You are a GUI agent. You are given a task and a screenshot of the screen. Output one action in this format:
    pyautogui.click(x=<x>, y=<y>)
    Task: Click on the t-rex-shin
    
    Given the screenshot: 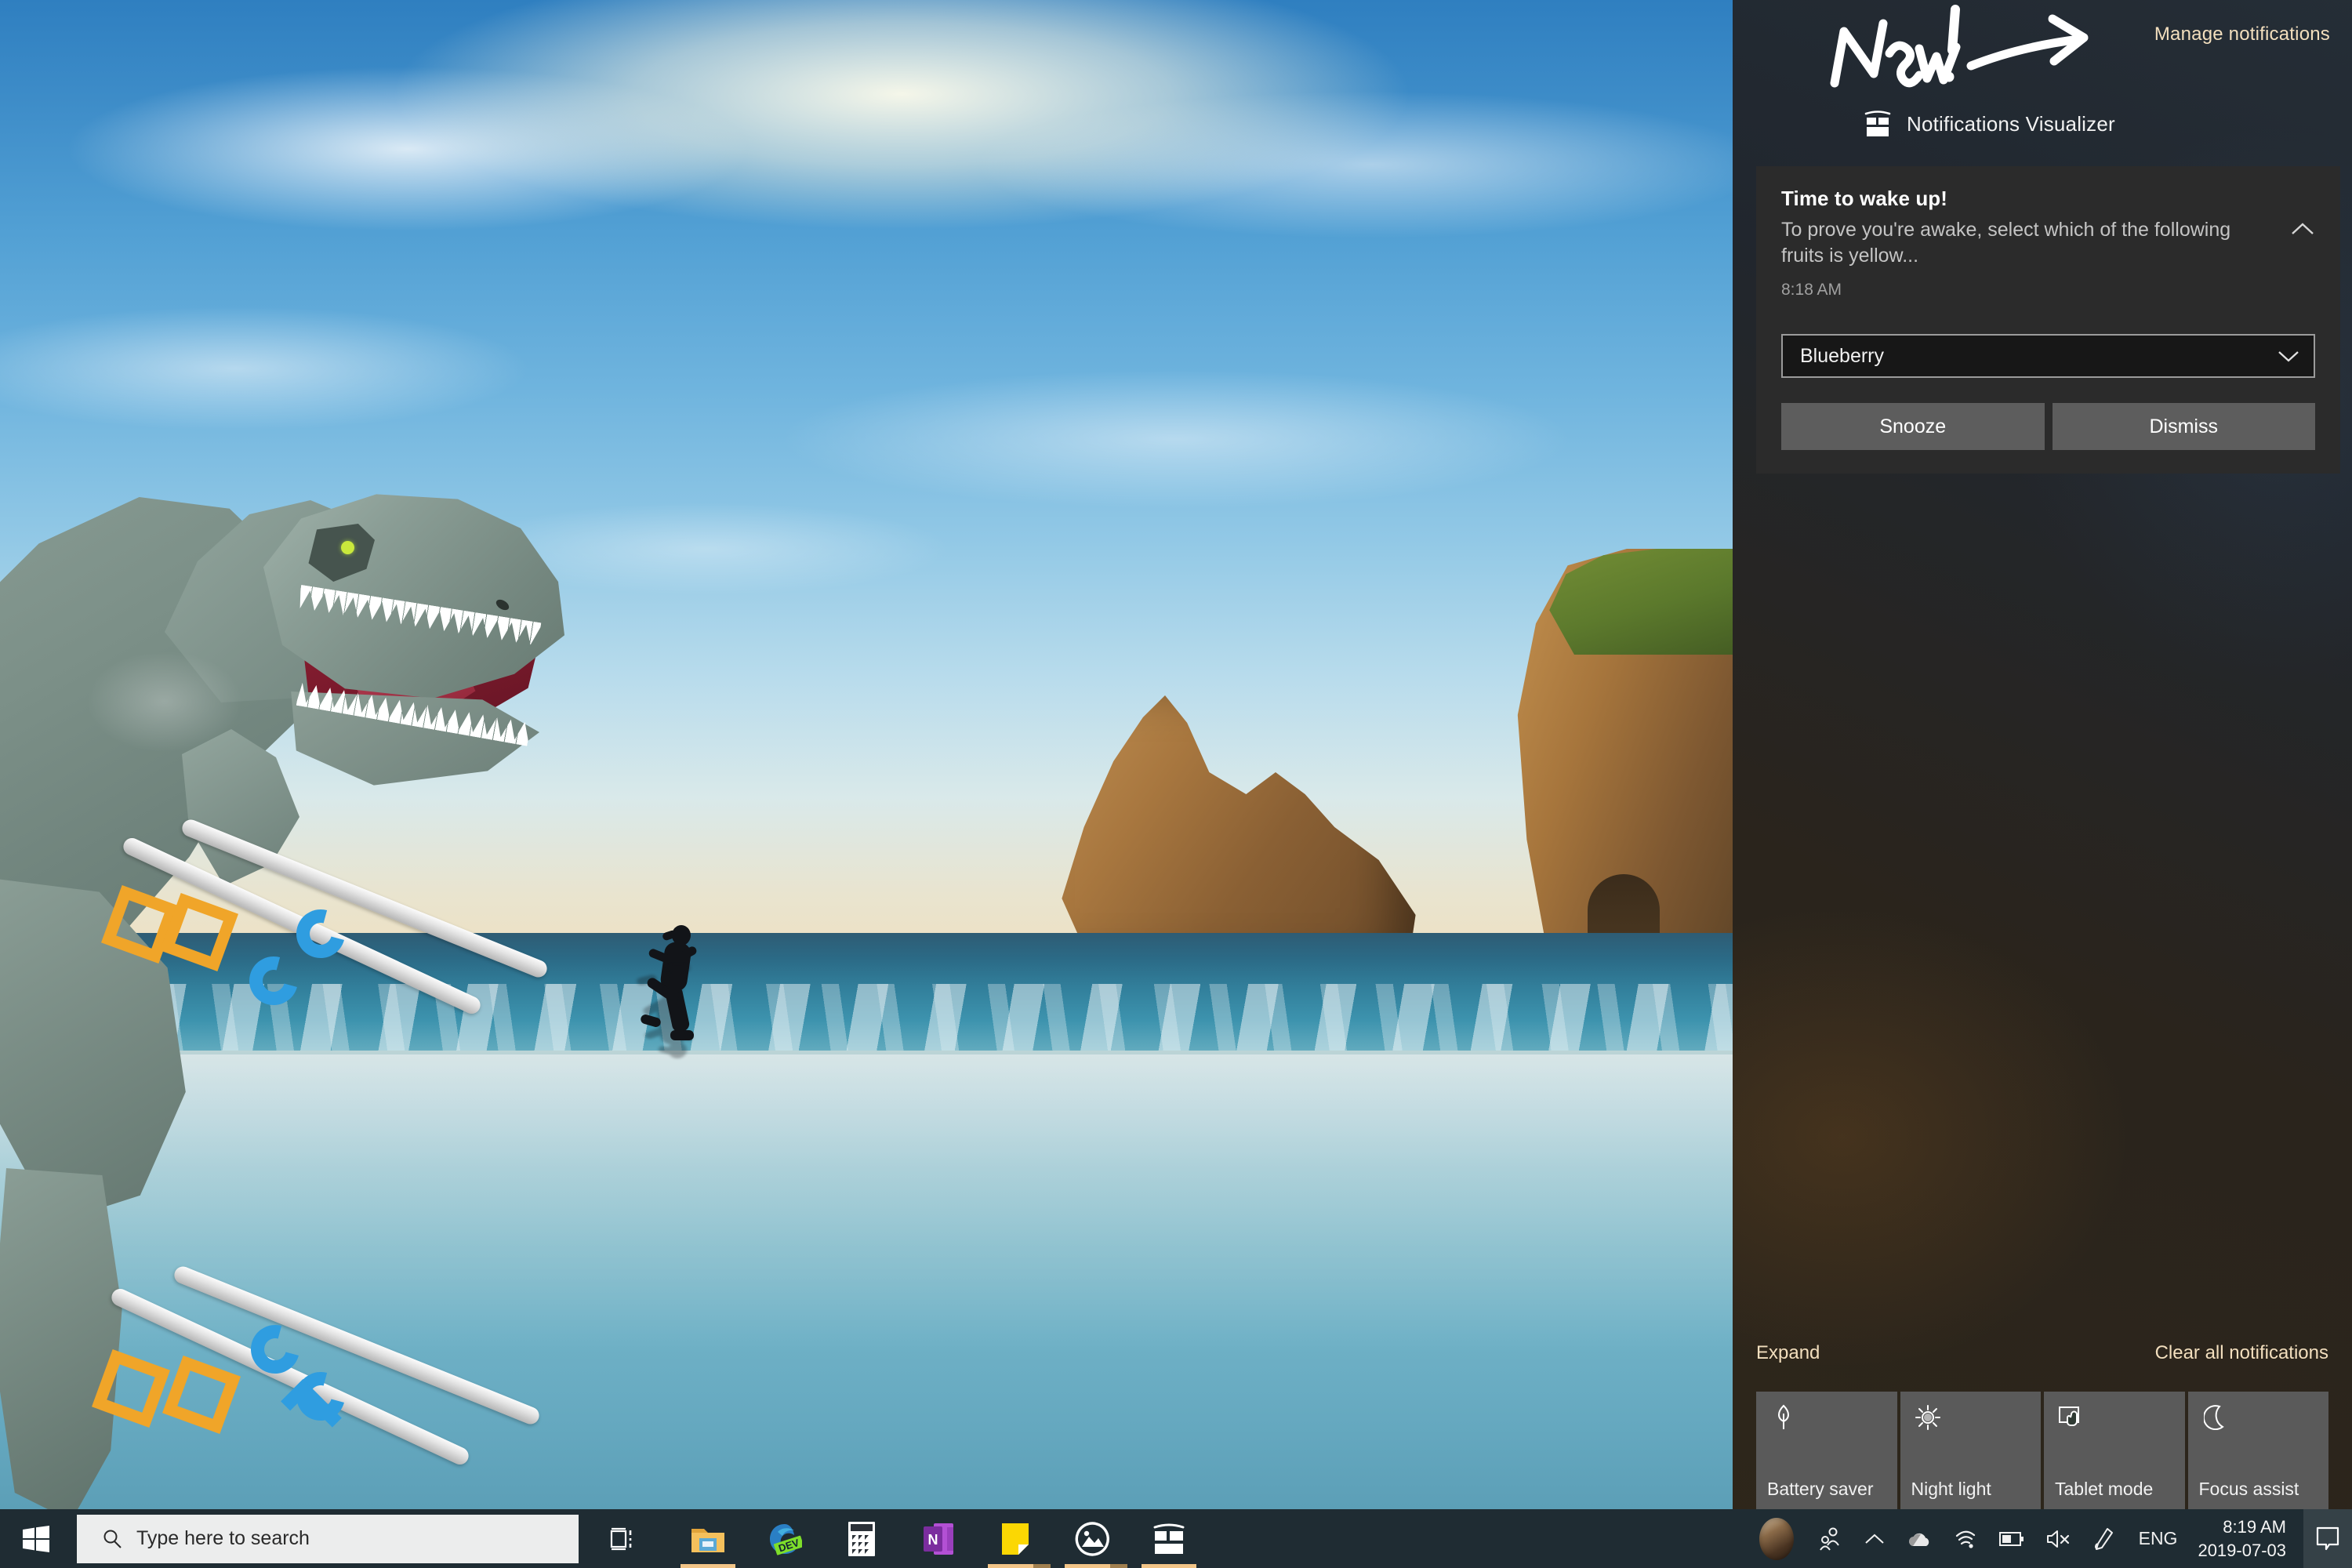 What is the action you would take?
    pyautogui.click(x=61, y=1338)
    